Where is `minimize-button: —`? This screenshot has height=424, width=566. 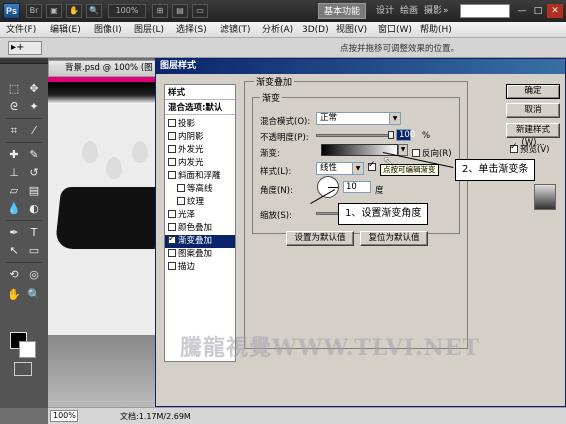 minimize-button: — is located at coordinates (522, 11).